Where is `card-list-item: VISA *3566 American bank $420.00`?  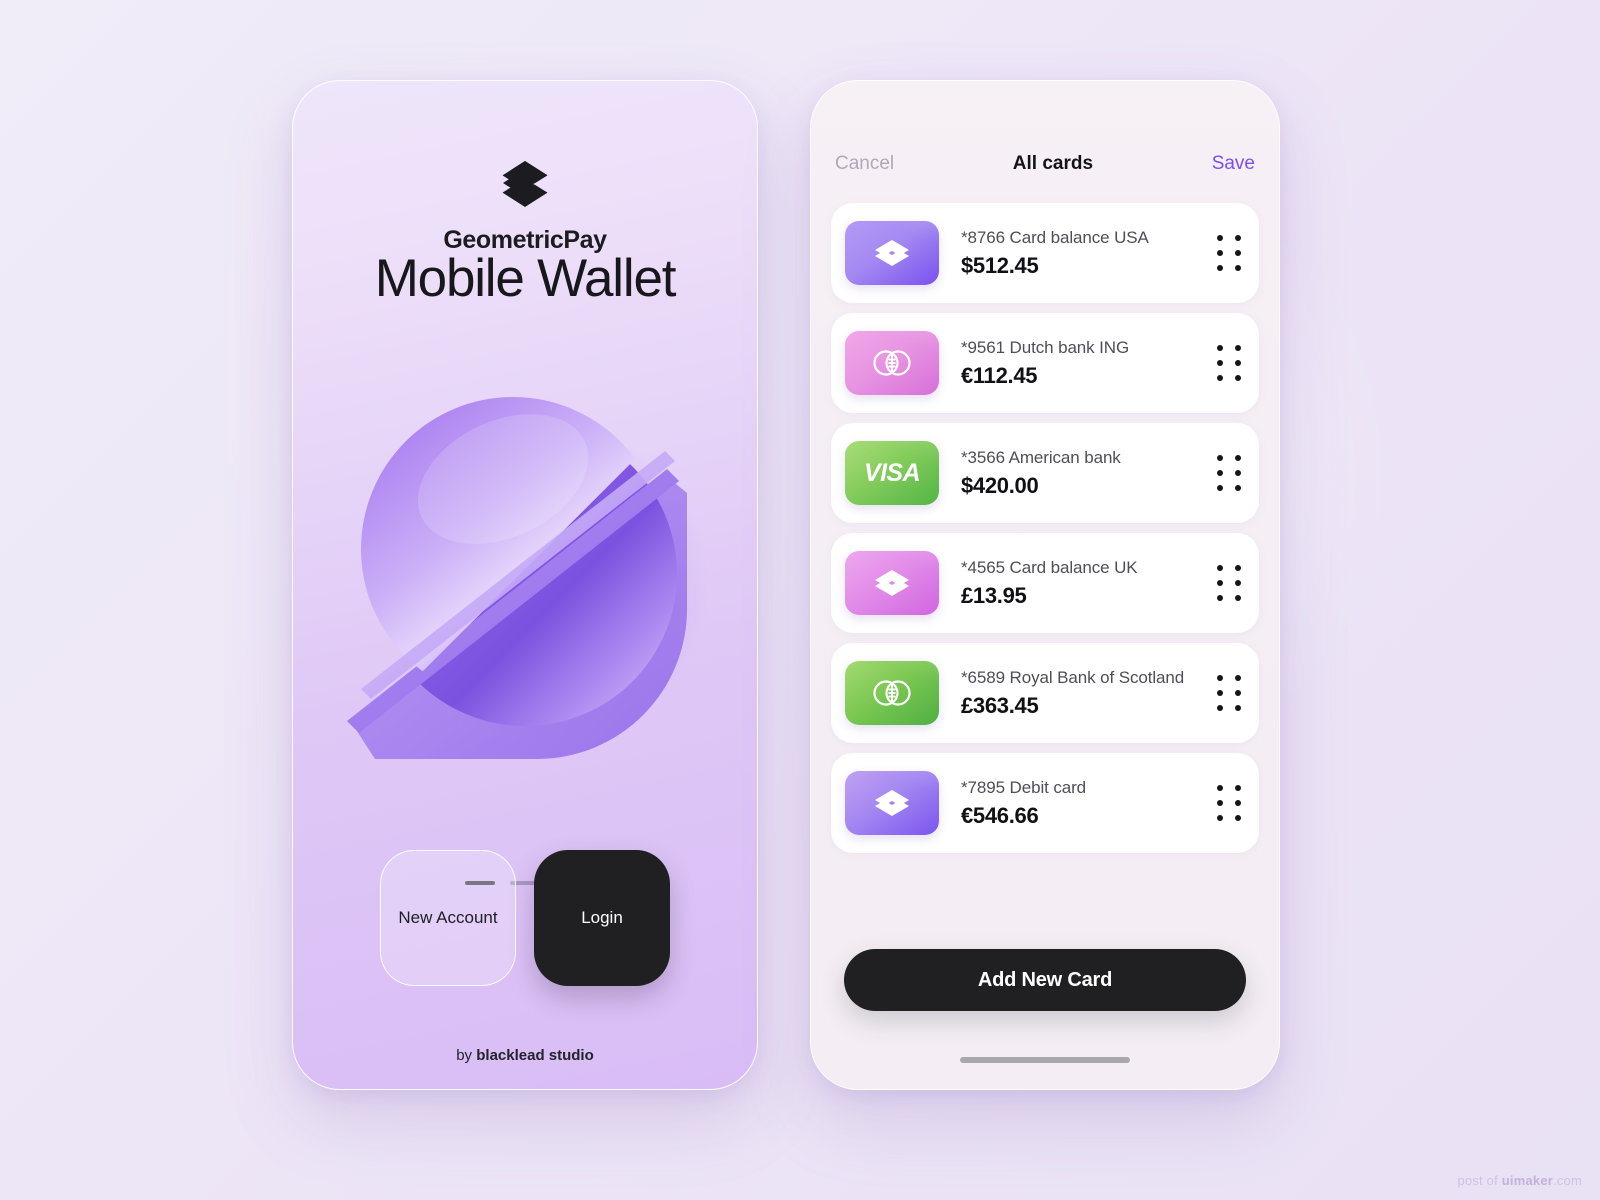
card-list-item: VISA *3566 American bank $420.00 is located at coordinates (1045, 473).